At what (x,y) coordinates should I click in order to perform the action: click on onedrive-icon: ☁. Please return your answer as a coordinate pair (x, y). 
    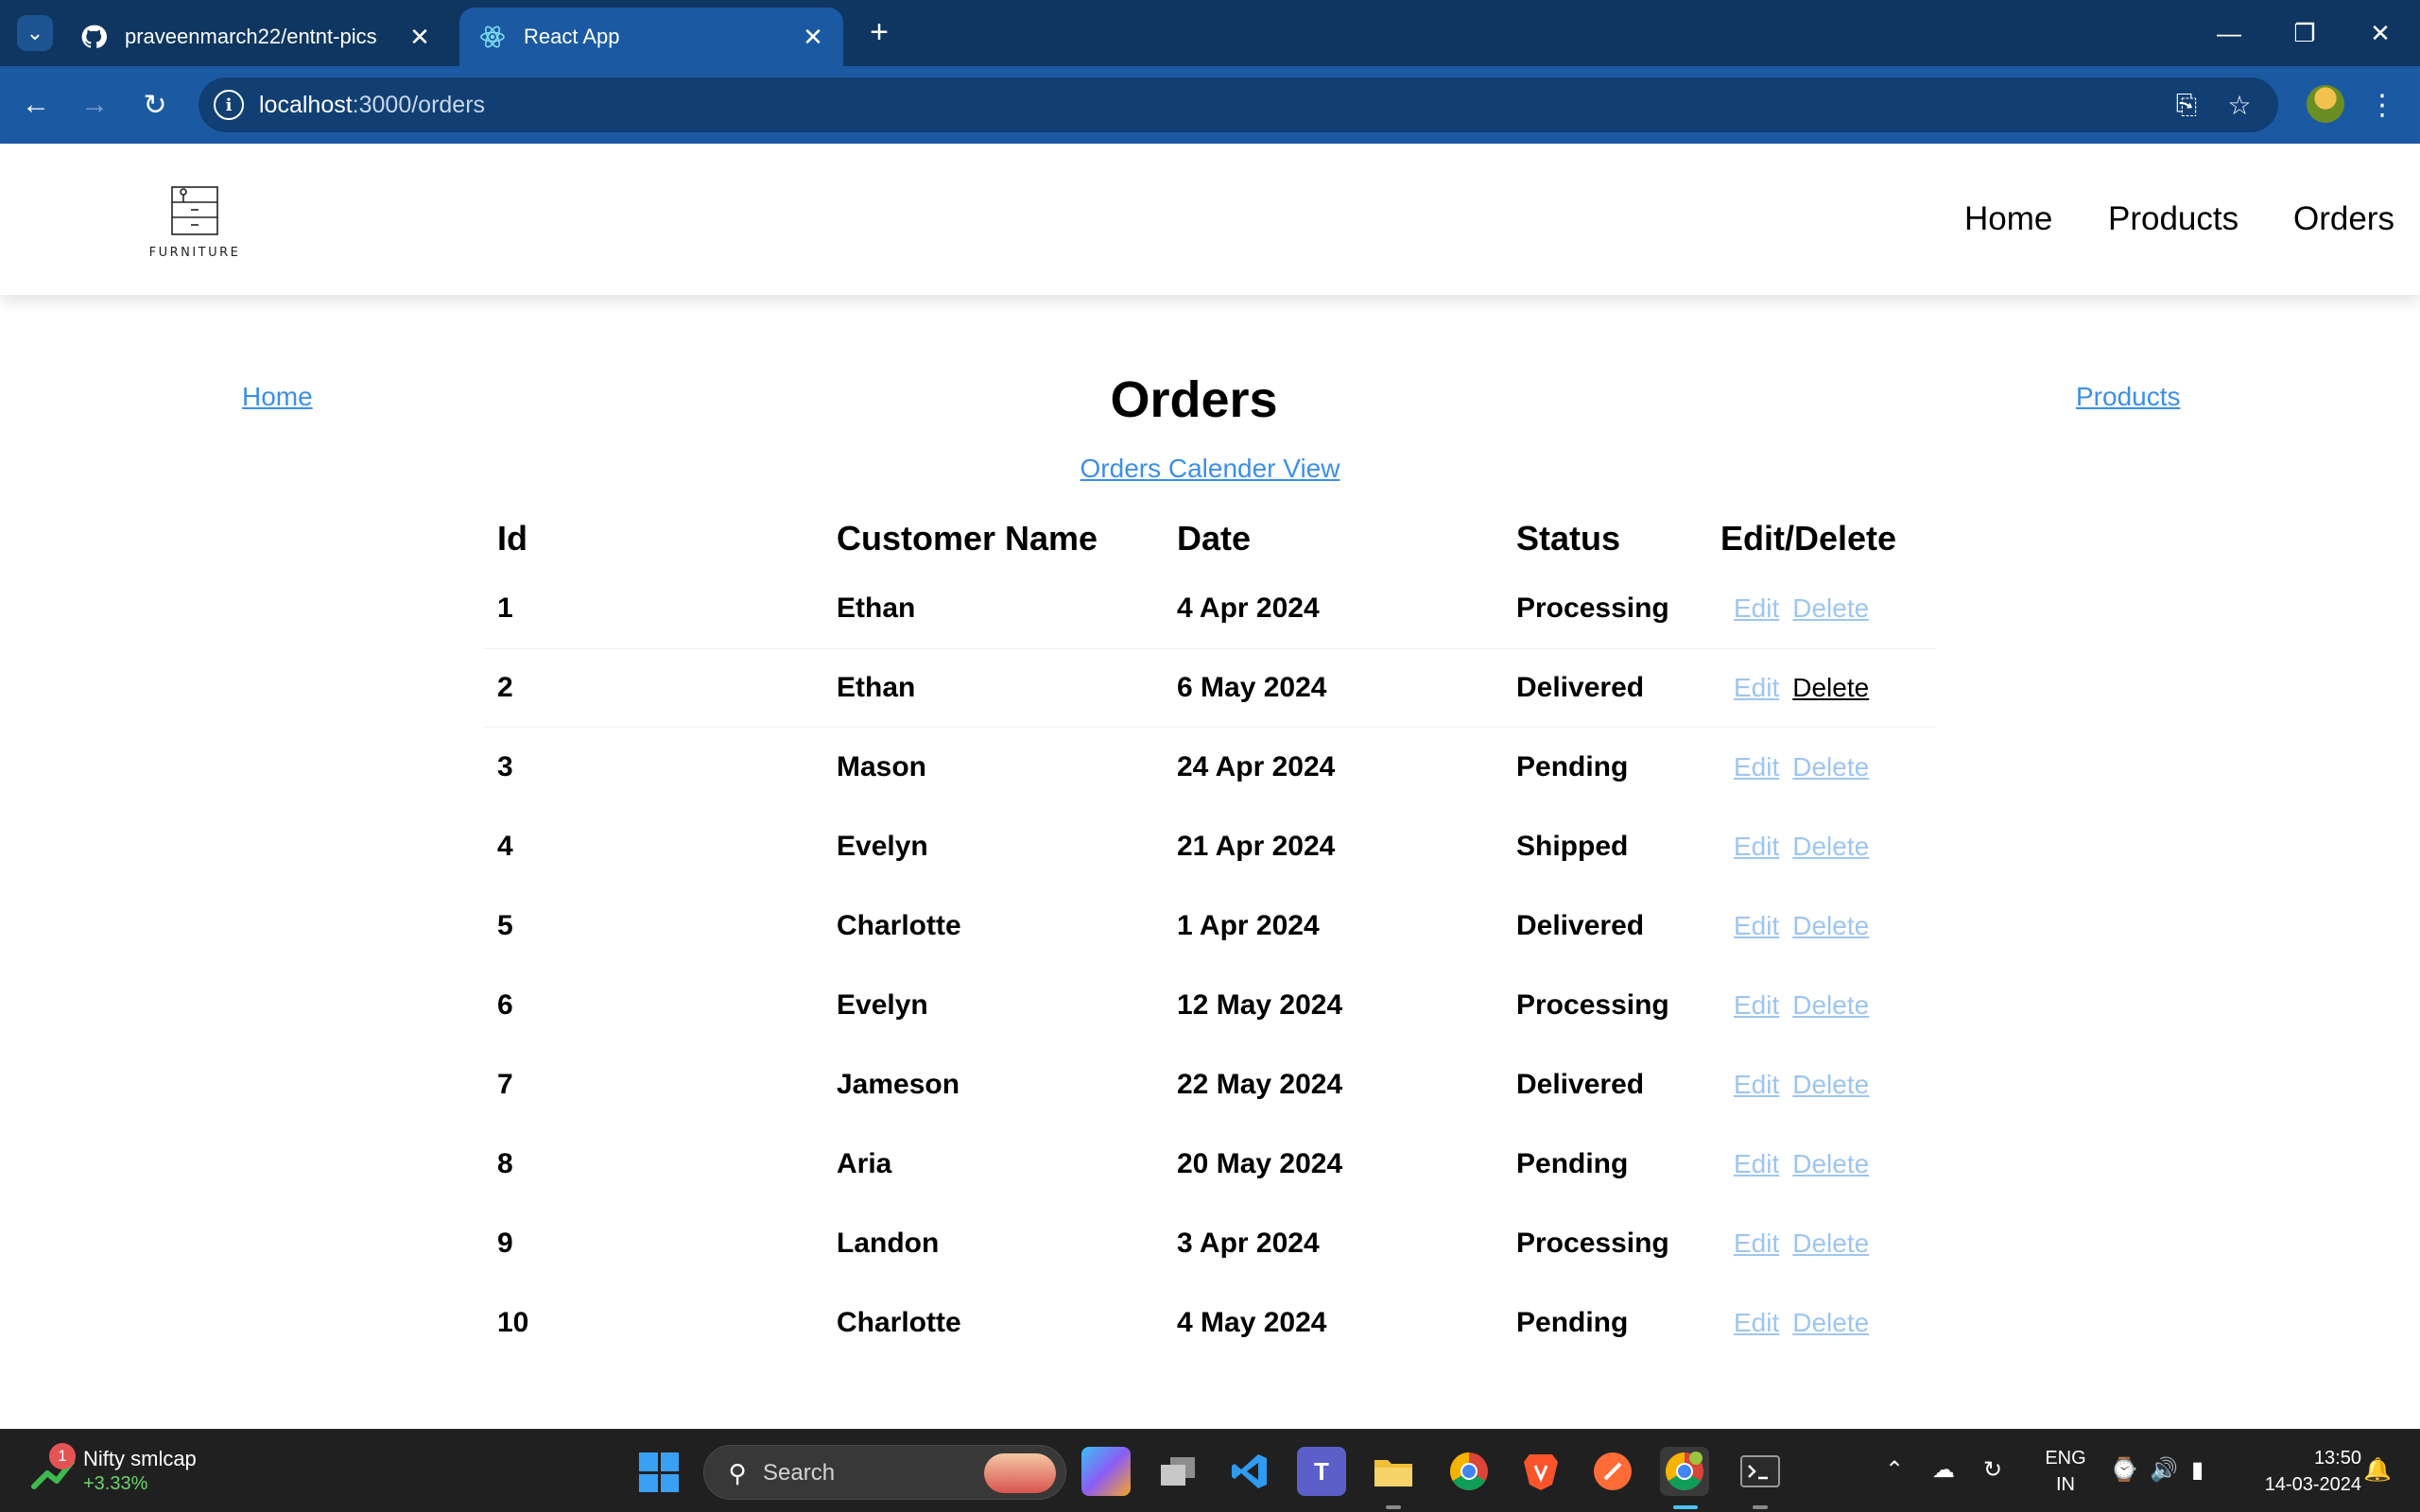
    Looking at the image, I should click on (1943, 1470).